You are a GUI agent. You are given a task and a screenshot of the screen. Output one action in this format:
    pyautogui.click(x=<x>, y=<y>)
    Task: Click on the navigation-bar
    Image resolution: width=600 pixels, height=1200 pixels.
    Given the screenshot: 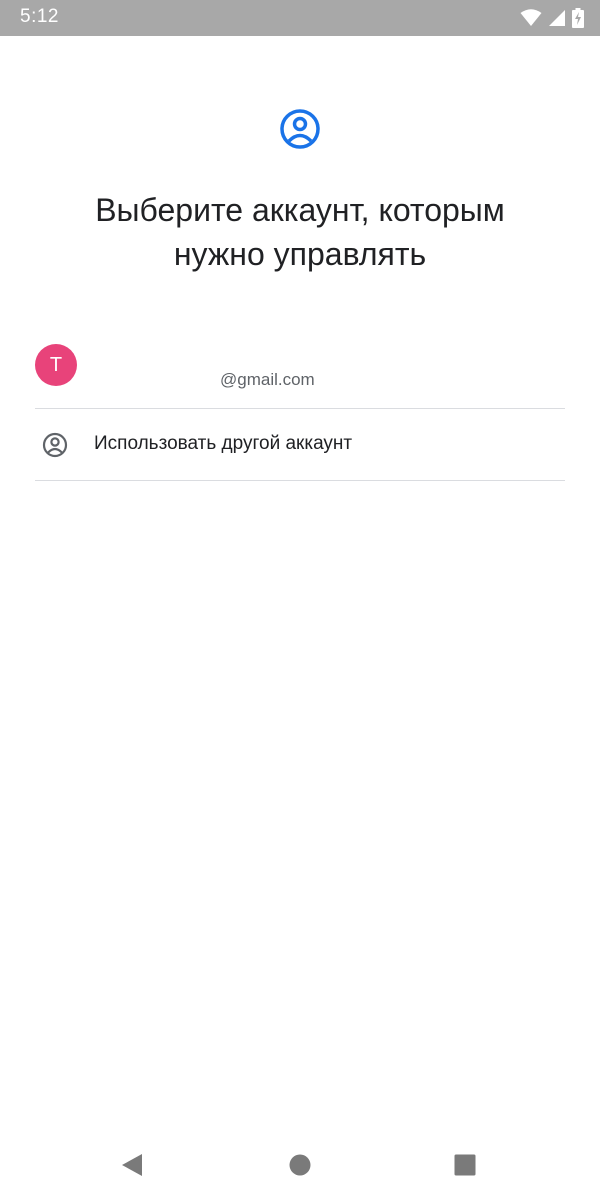 What is the action you would take?
    pyautogui.click(x=300, y=1165)
    